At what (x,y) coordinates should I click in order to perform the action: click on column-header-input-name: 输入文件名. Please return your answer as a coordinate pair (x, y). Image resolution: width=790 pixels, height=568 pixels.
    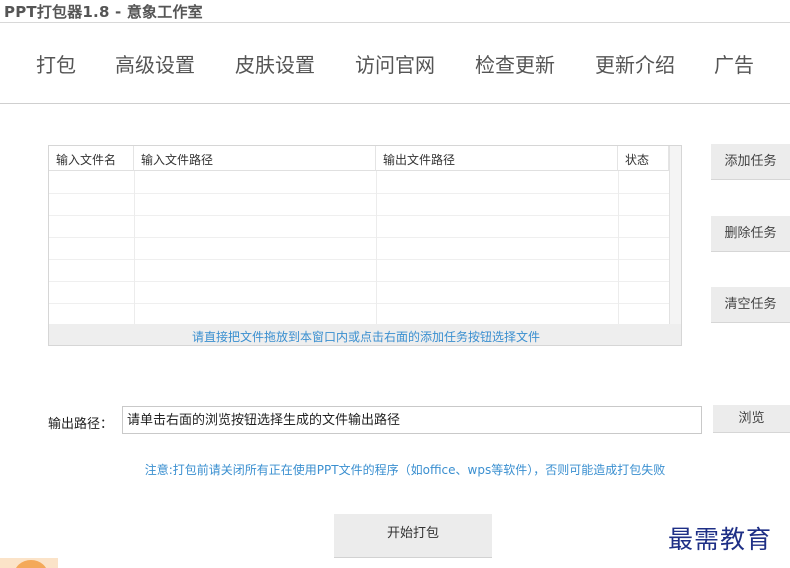
    Looking at the image, I should click on (91, 158).